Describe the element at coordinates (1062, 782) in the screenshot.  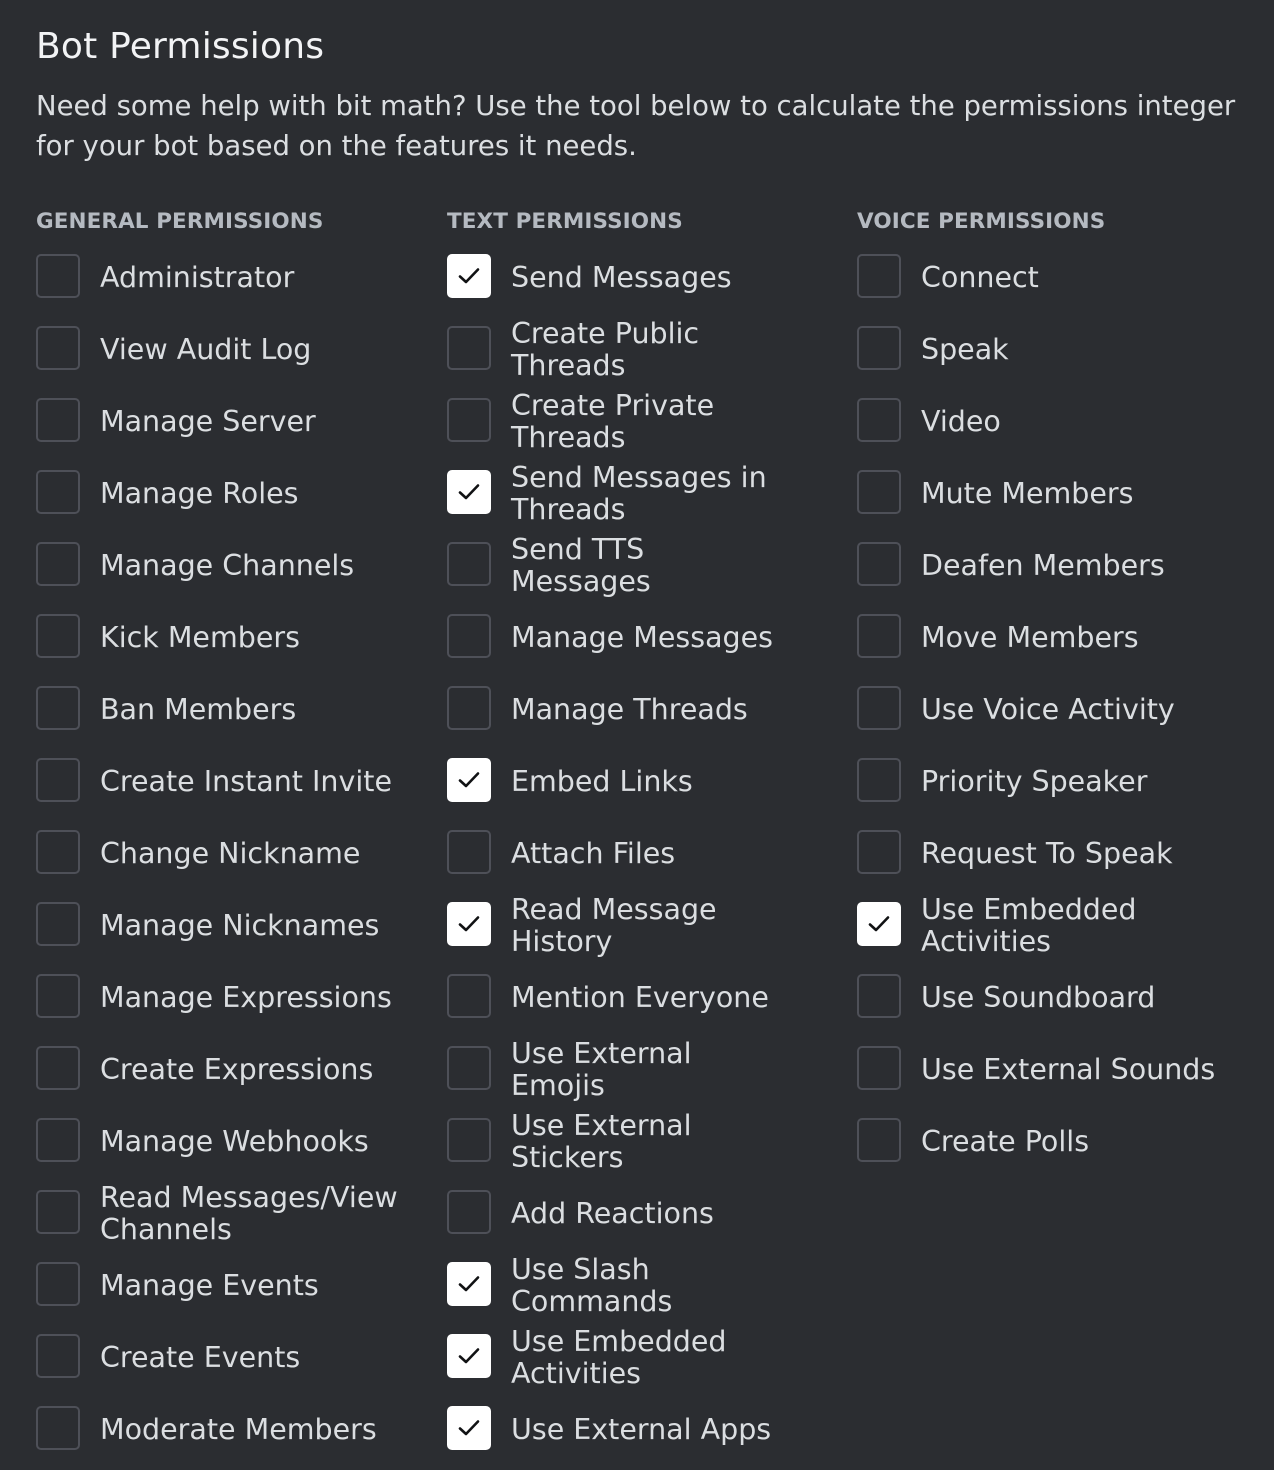
I see `permission-voice-priority-speaker: Priority Speaker` at that location.